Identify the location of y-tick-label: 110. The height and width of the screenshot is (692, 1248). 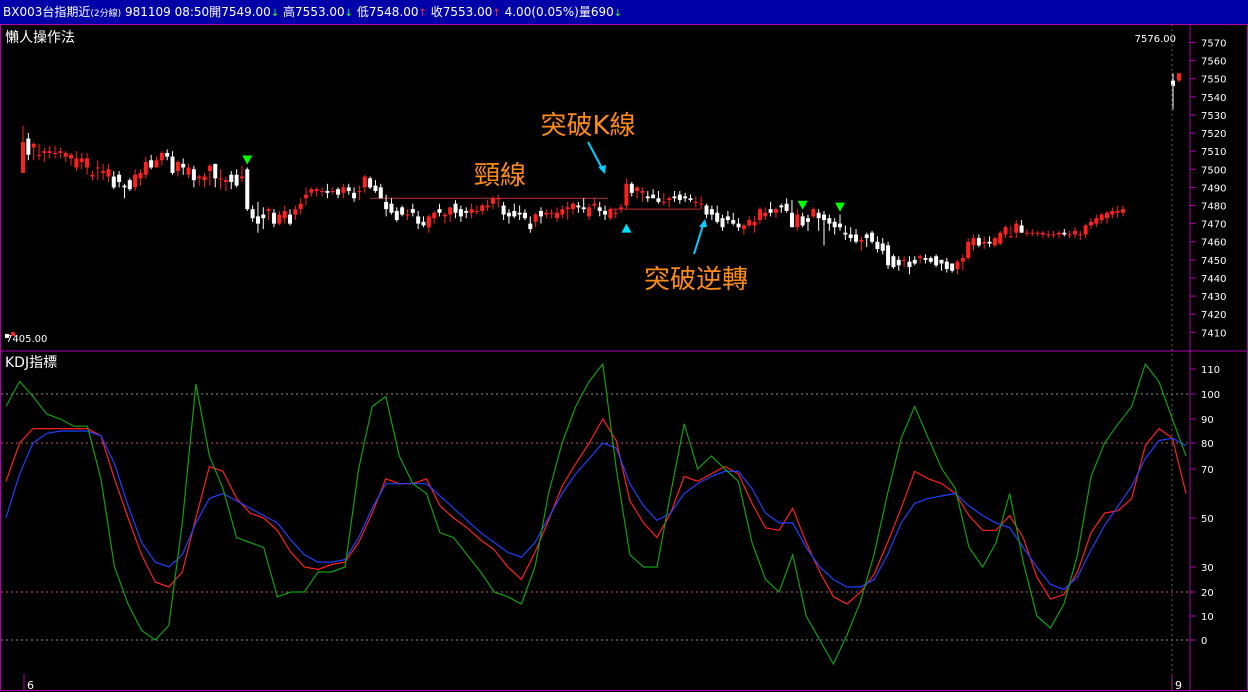
(1210, 370).